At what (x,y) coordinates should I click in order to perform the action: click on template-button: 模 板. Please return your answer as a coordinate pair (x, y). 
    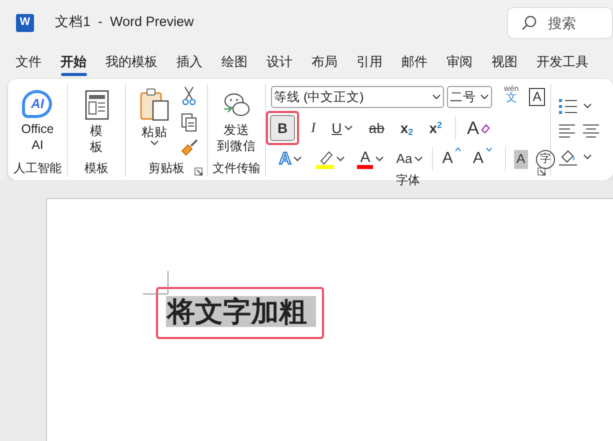
    Looking at the image, I should click on (96, 120).